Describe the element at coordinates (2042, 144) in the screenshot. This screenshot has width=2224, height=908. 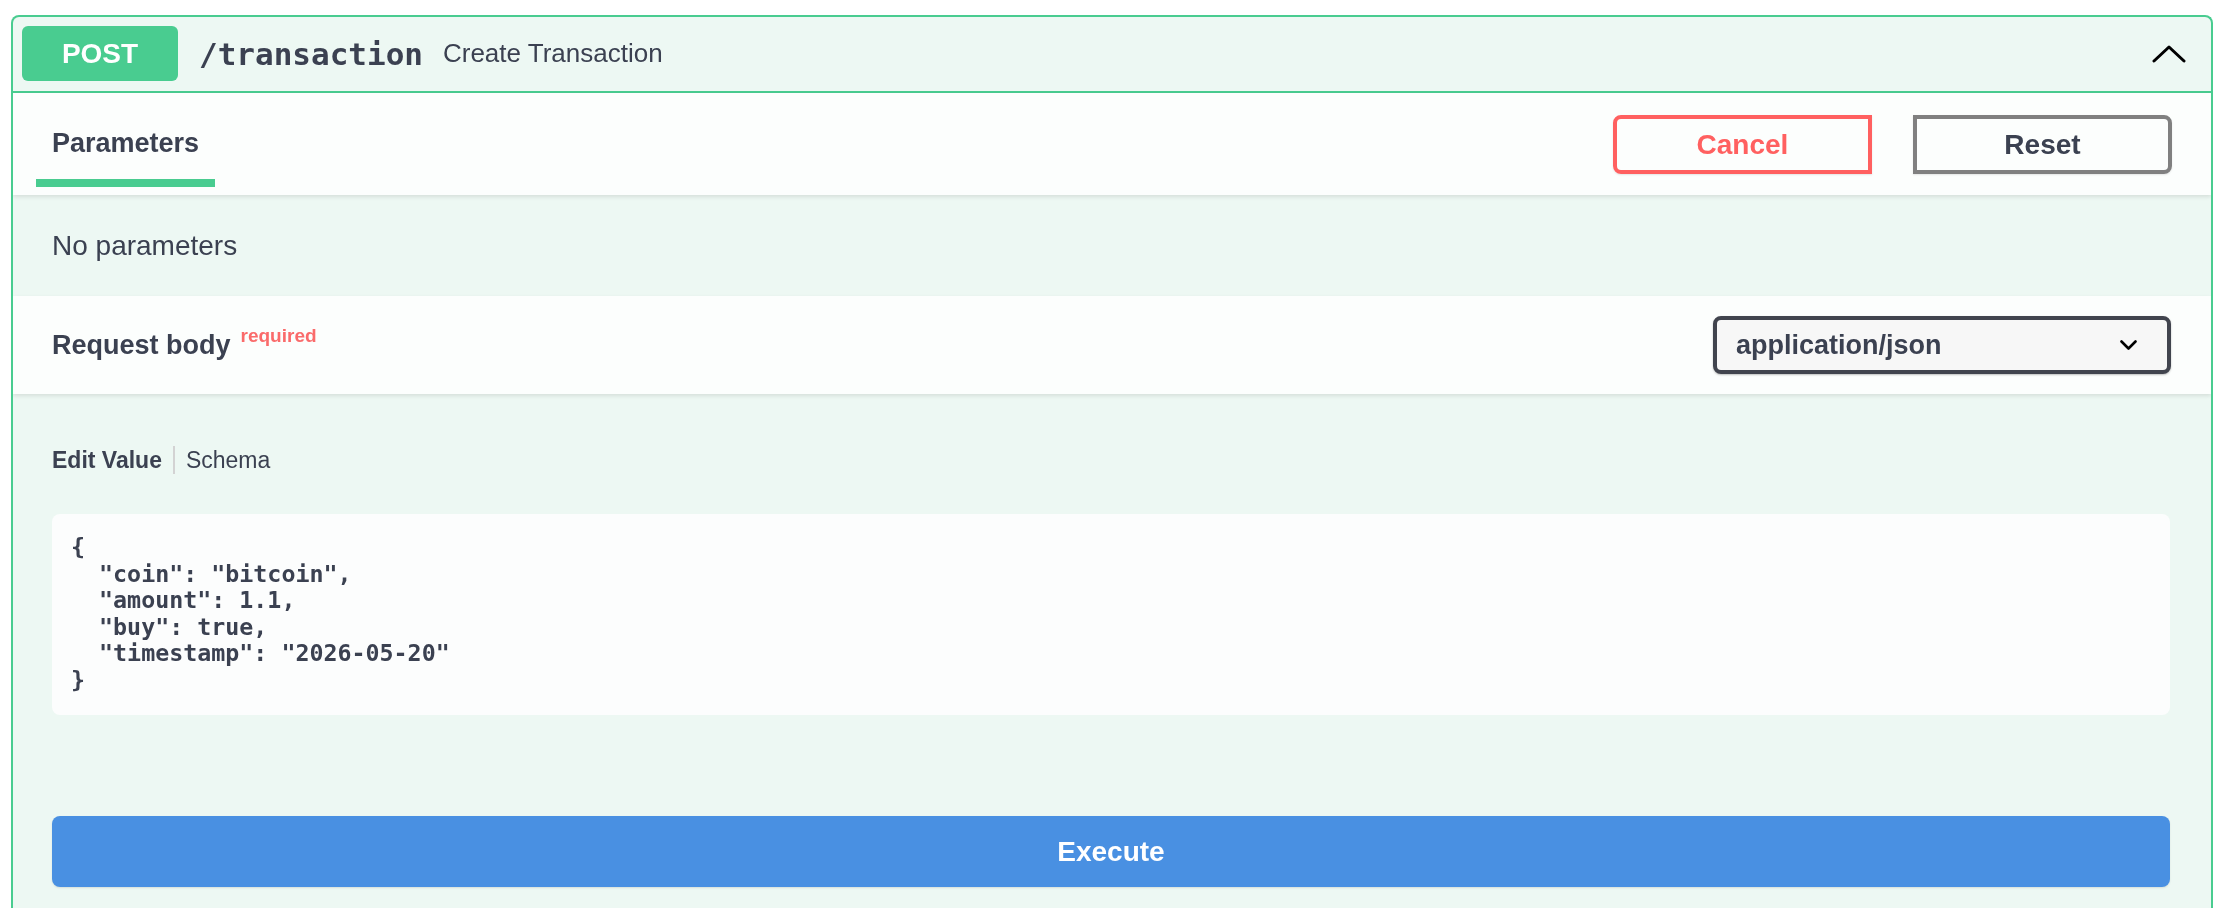
I see `reset-button: Reset` at that location.